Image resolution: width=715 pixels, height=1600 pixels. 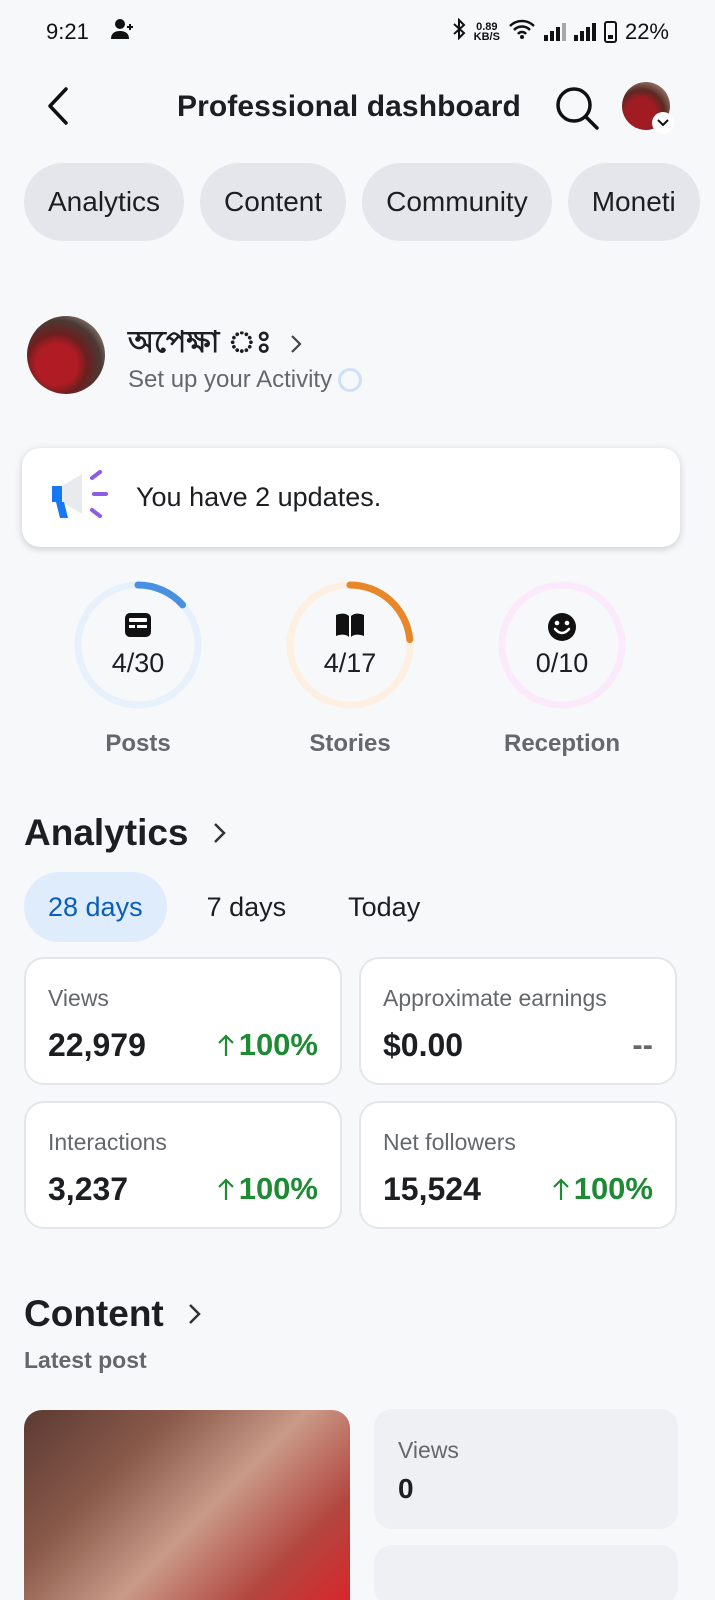 I want to click on status-time: 9:21, so click(x=67, y=31).